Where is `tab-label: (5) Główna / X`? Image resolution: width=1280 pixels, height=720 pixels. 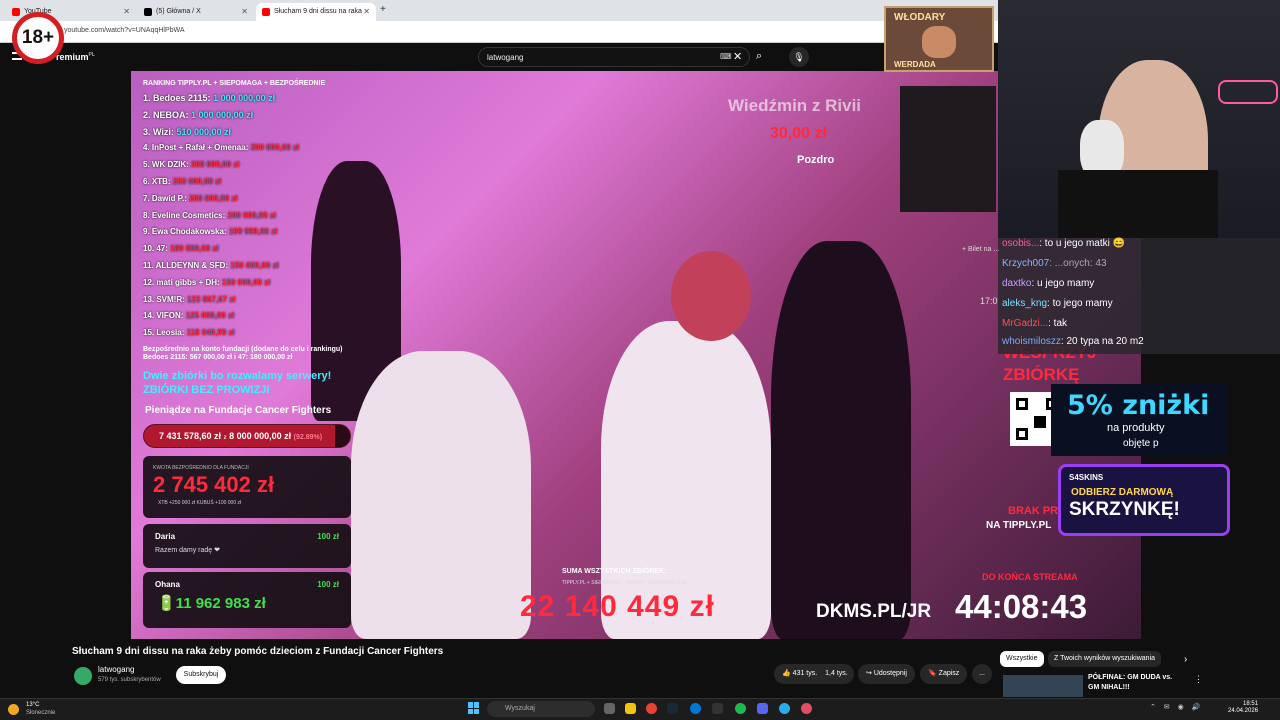 tab-label: (5) Główna / X is located at coordinates (178, 11).